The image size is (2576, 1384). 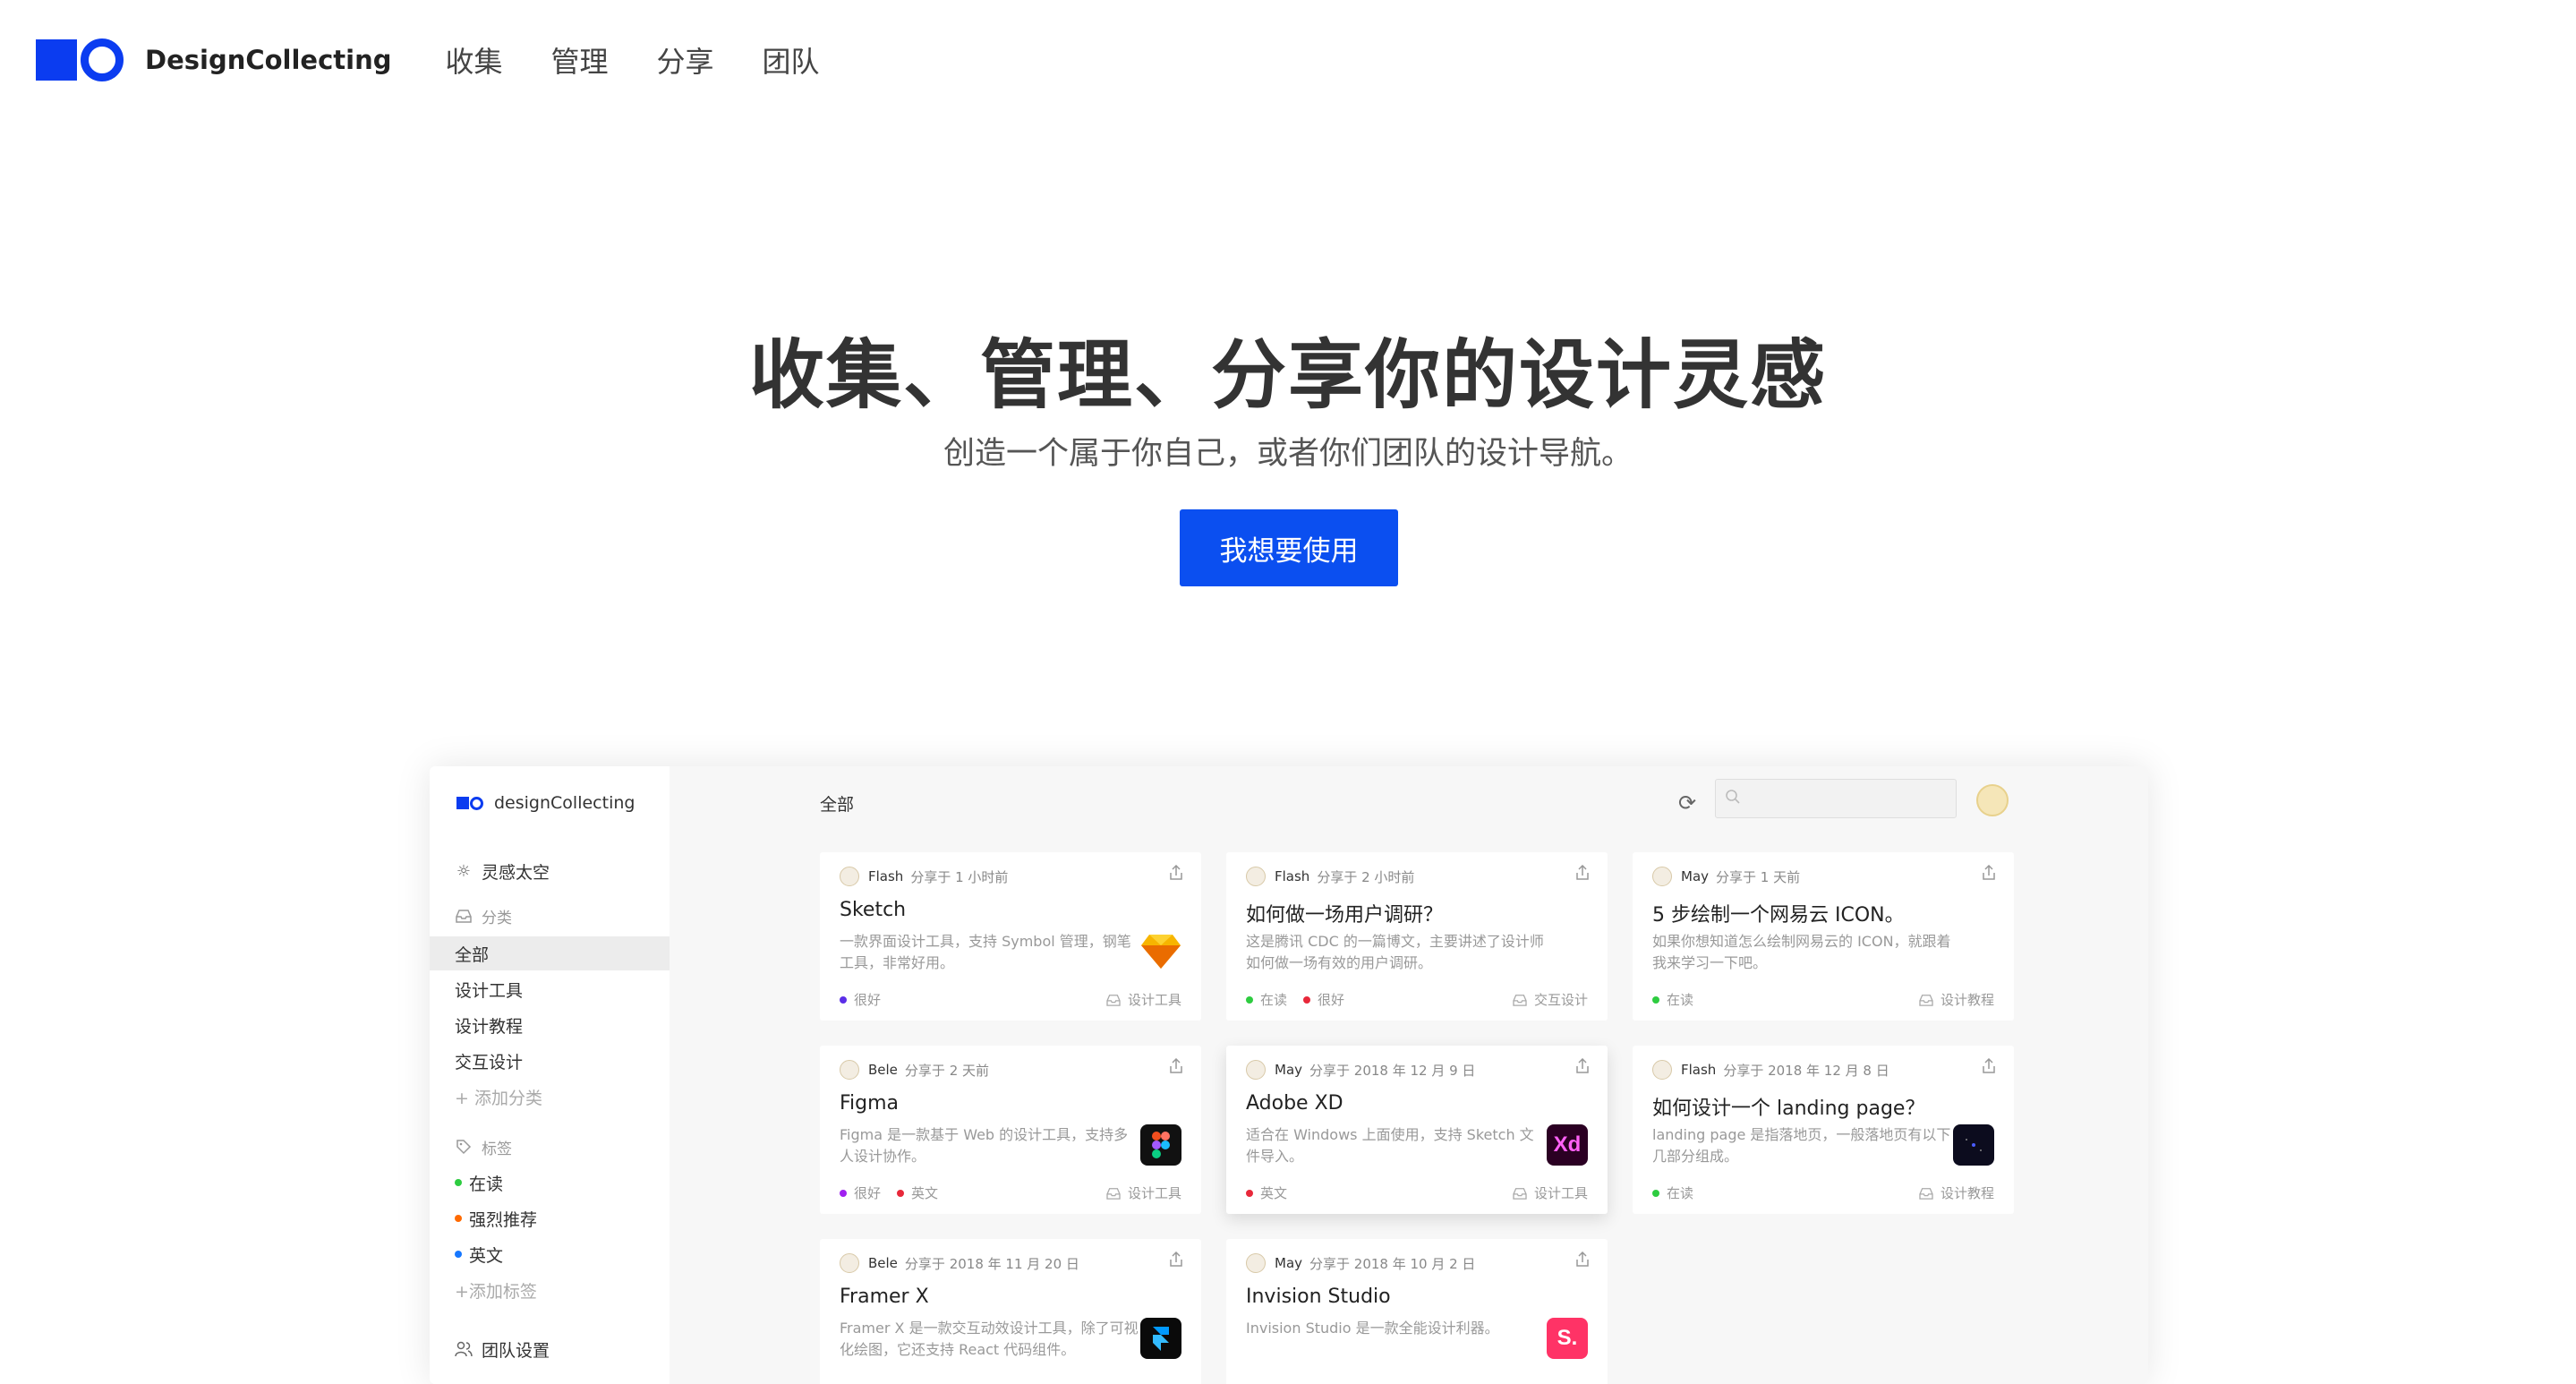 I want to click on app-icon-label: S., so click(x=1567, y=1338).